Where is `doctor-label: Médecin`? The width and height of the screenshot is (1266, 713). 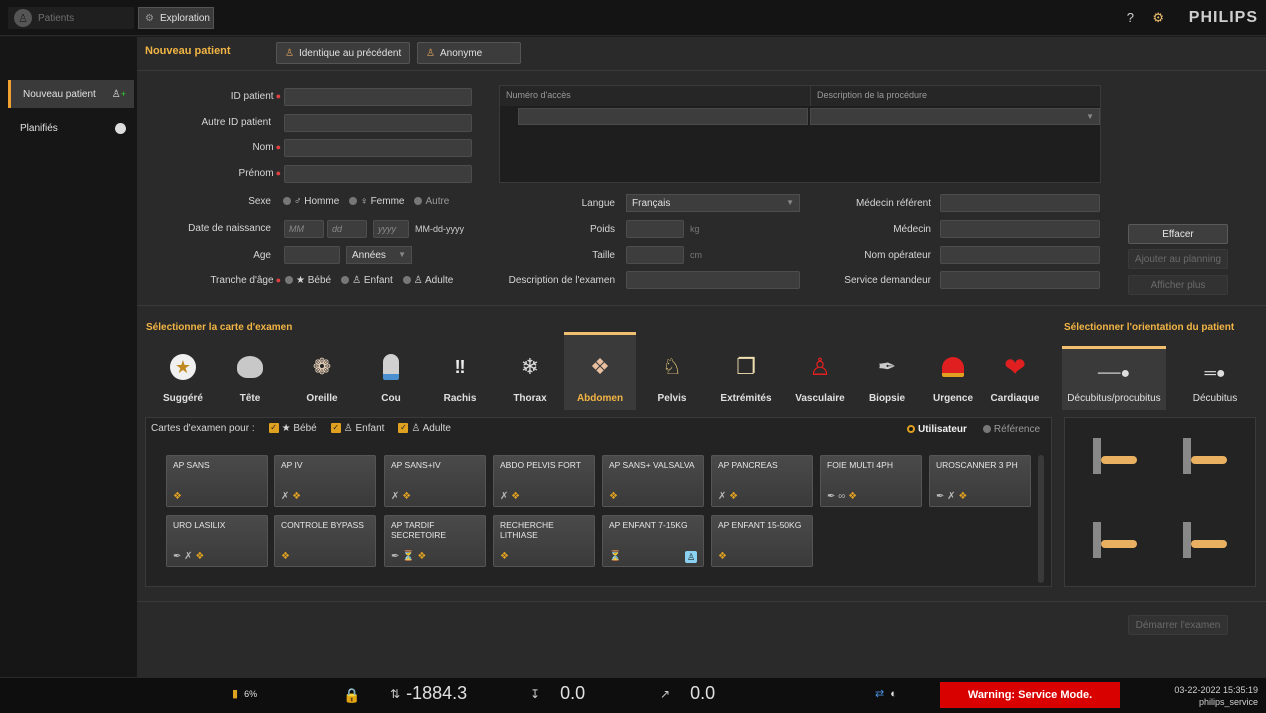
doctor-label: Médecin is located at coordinates (912, 229).